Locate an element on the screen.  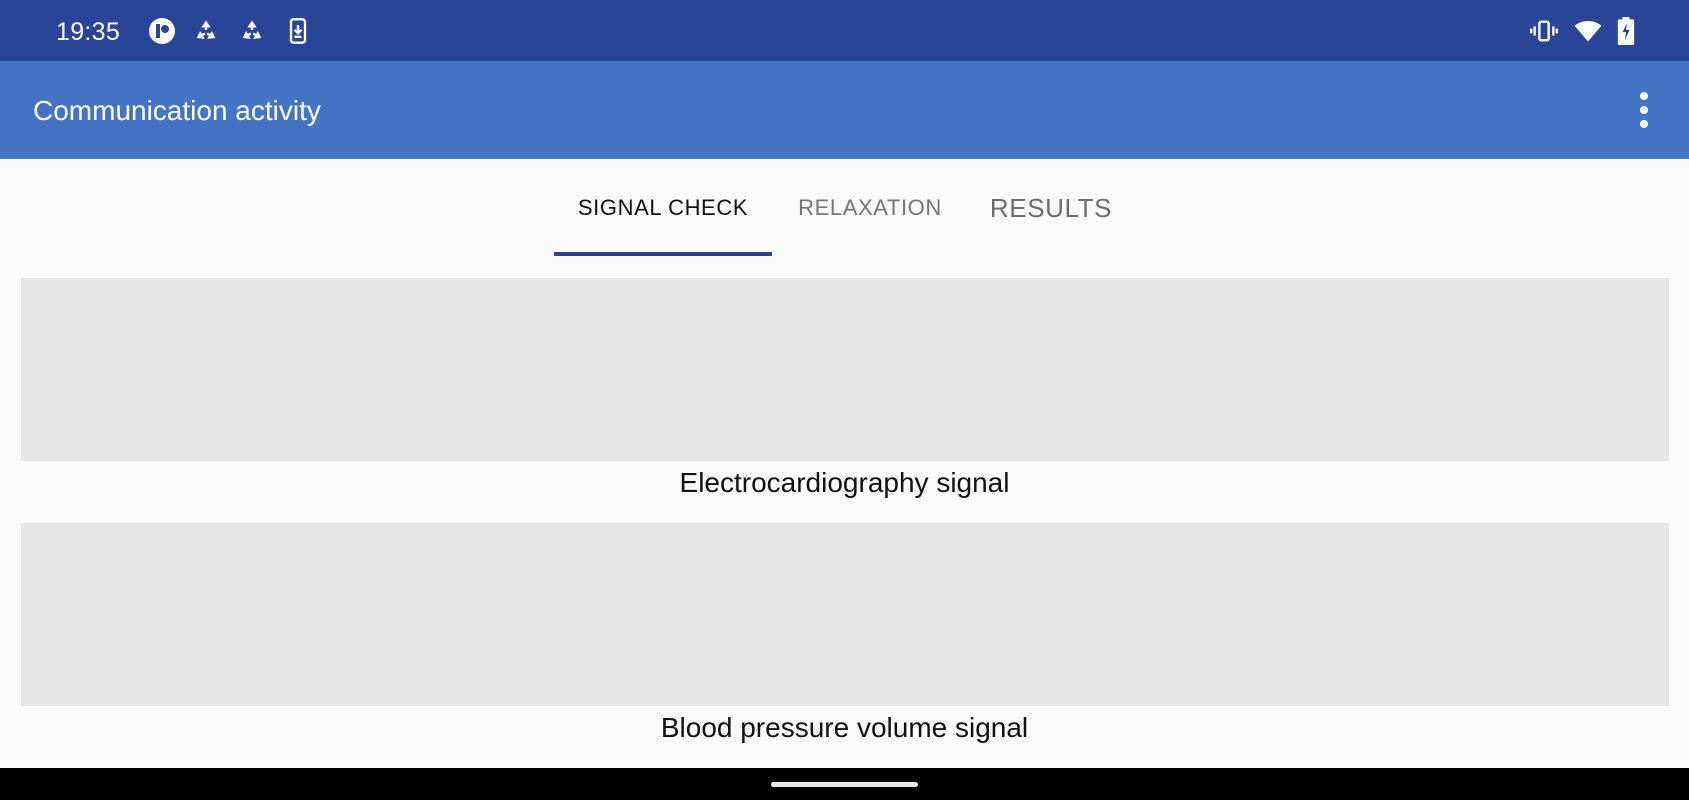
app-title: Communication activity is located at coordinates (177, 110).